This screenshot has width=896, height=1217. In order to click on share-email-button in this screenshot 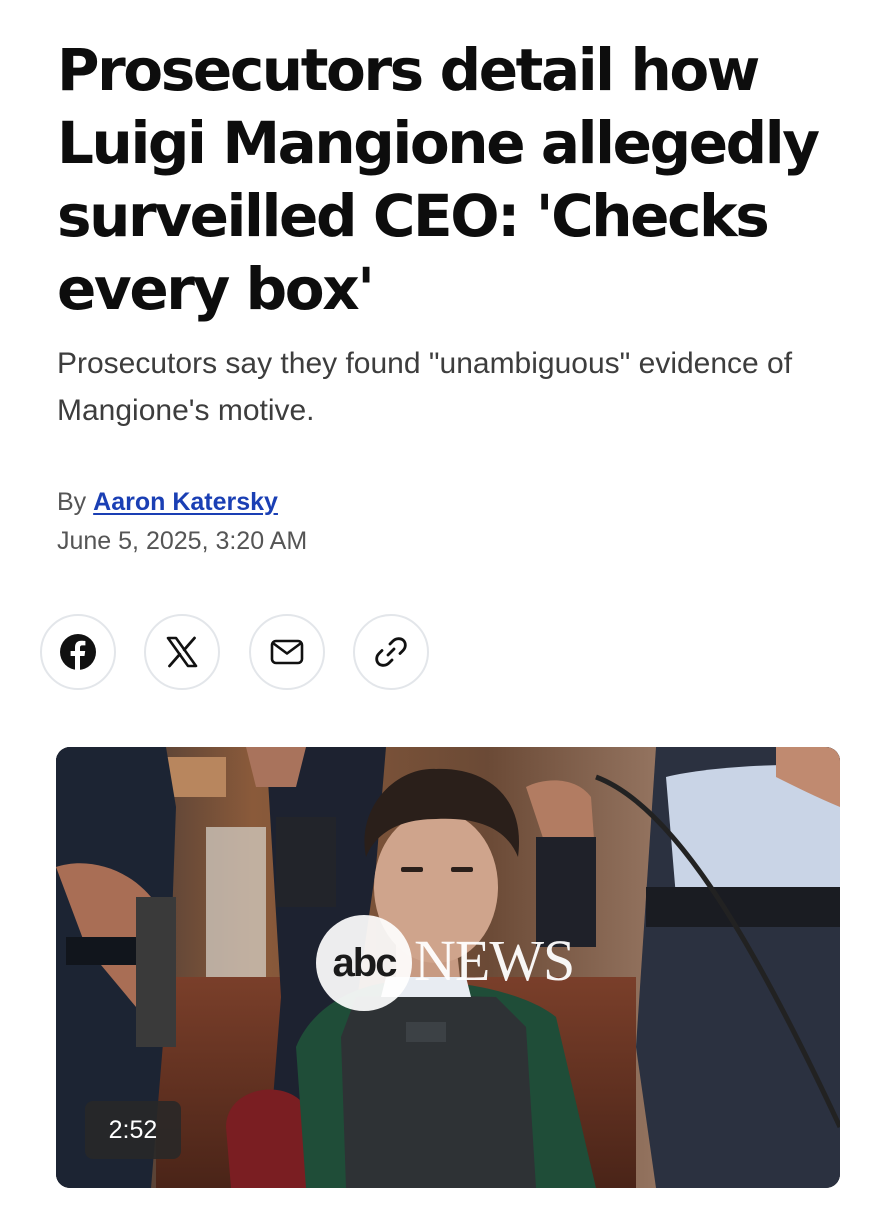, I will do `click(287, 652)`.